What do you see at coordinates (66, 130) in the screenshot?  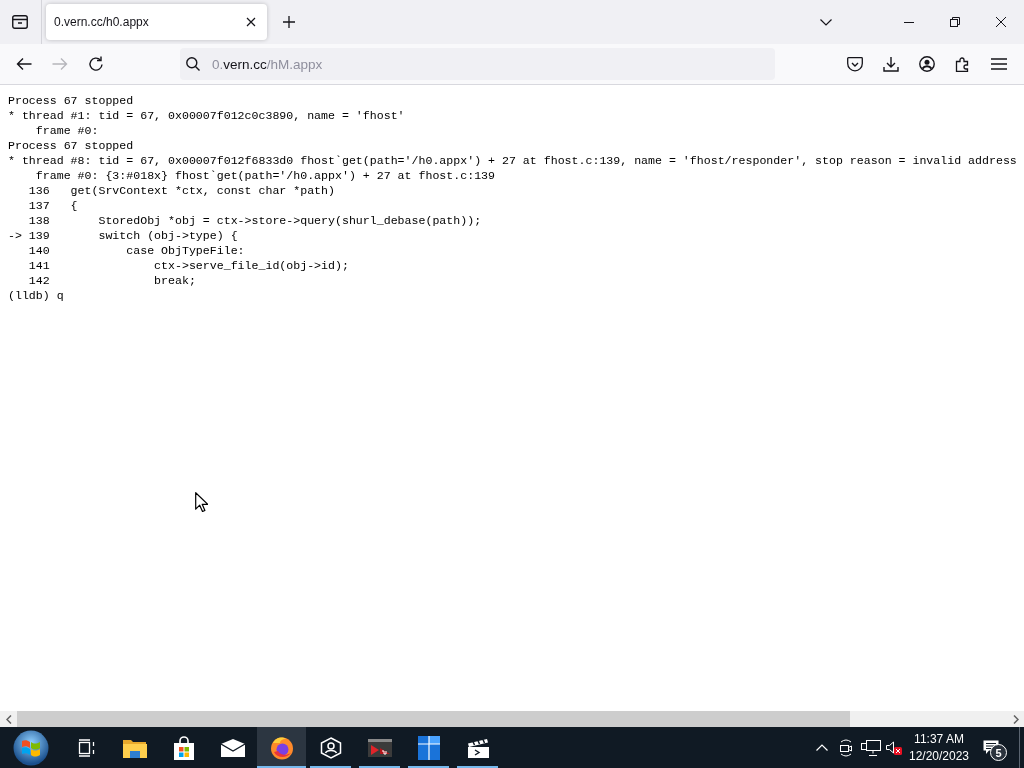 I see `console-line: frame #0:` at bounding box center [66, 130].